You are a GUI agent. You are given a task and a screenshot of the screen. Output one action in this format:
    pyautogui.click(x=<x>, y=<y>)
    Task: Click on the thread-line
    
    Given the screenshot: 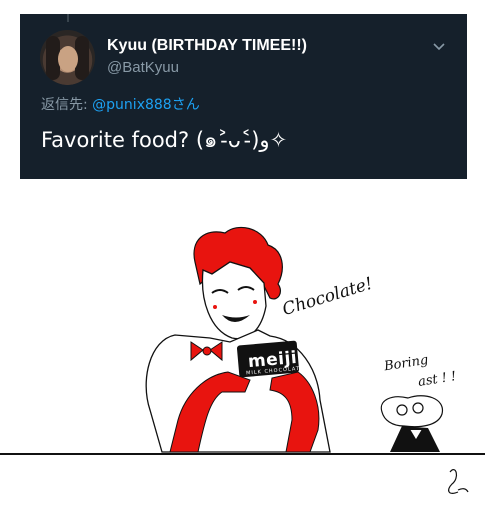 What is the action you would take?
    pyautogui.click(x=68, y=18)
    